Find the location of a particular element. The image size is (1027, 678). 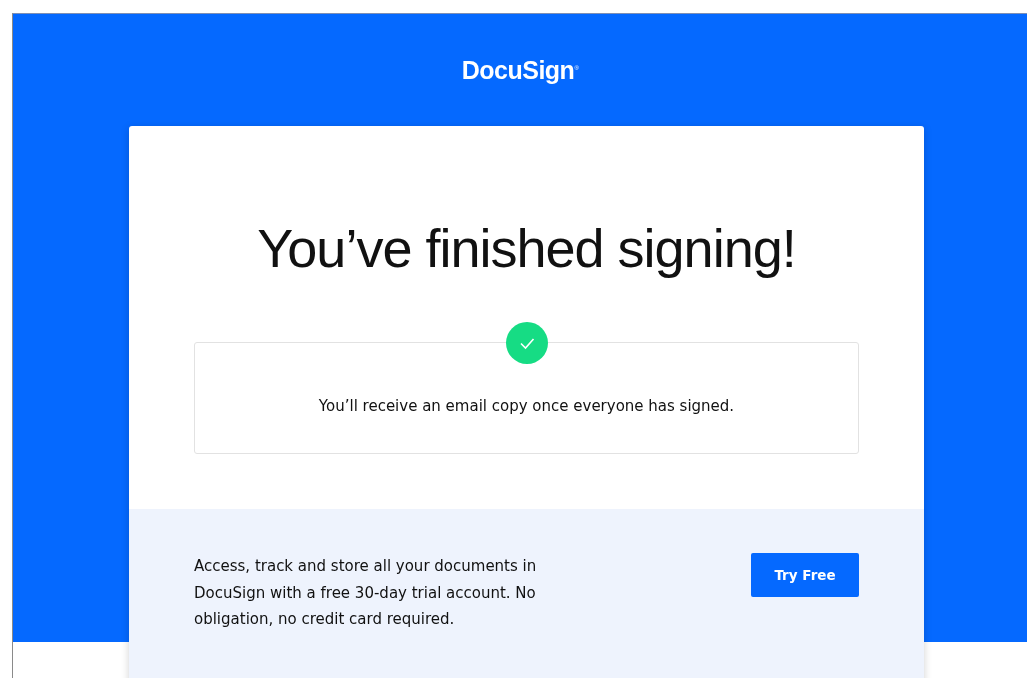

promo-text: Access, track and store all your documents in DocuSign with a free 30-day trial account. No obligation, no credit card required. is located at coordinates (366, 593).